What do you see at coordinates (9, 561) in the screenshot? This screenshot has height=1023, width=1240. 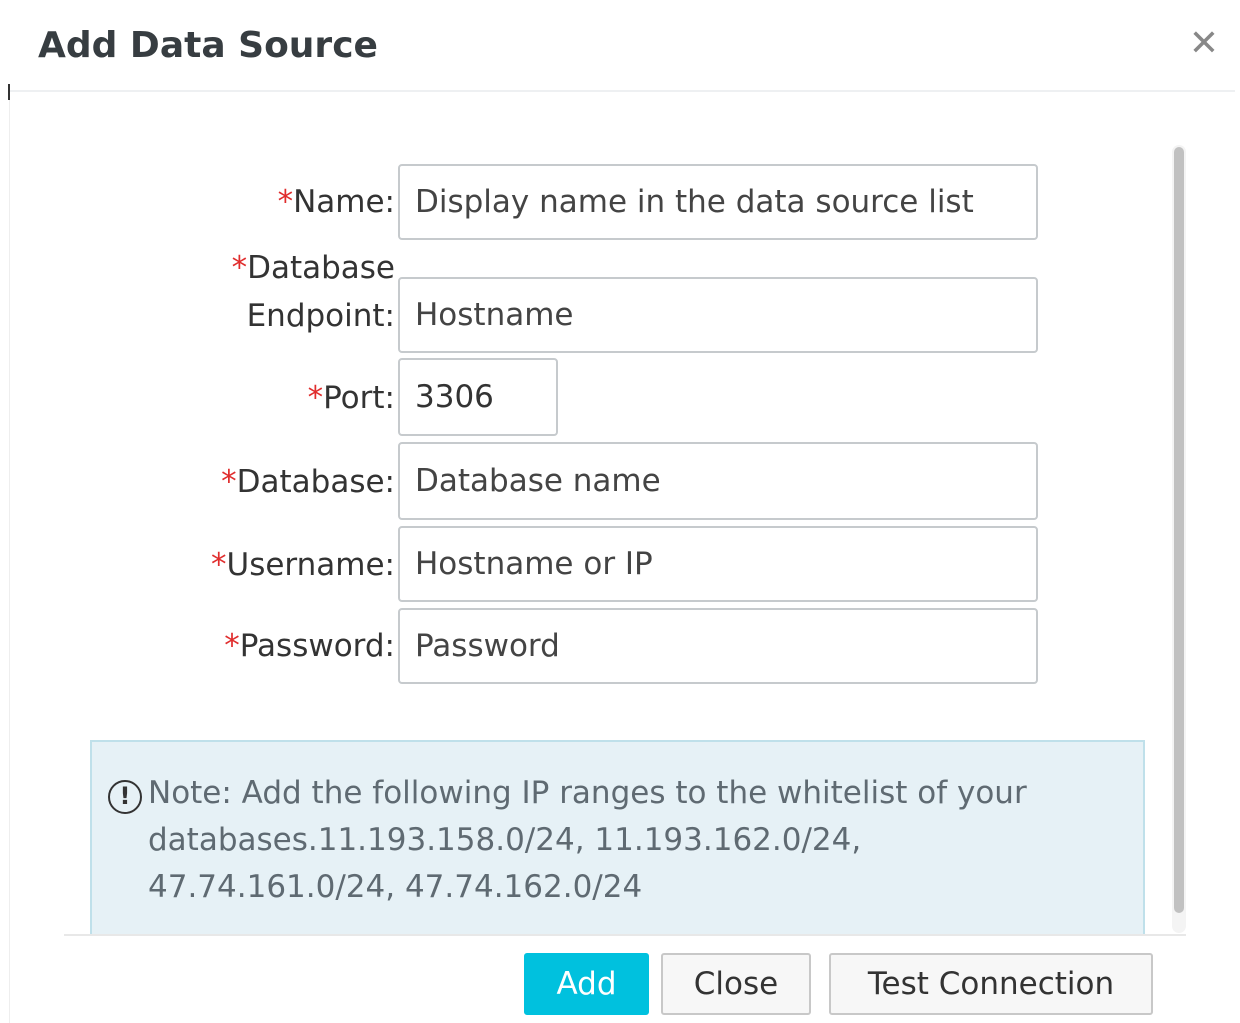 I see `page-edge-line` at bounding box center [9, 561].